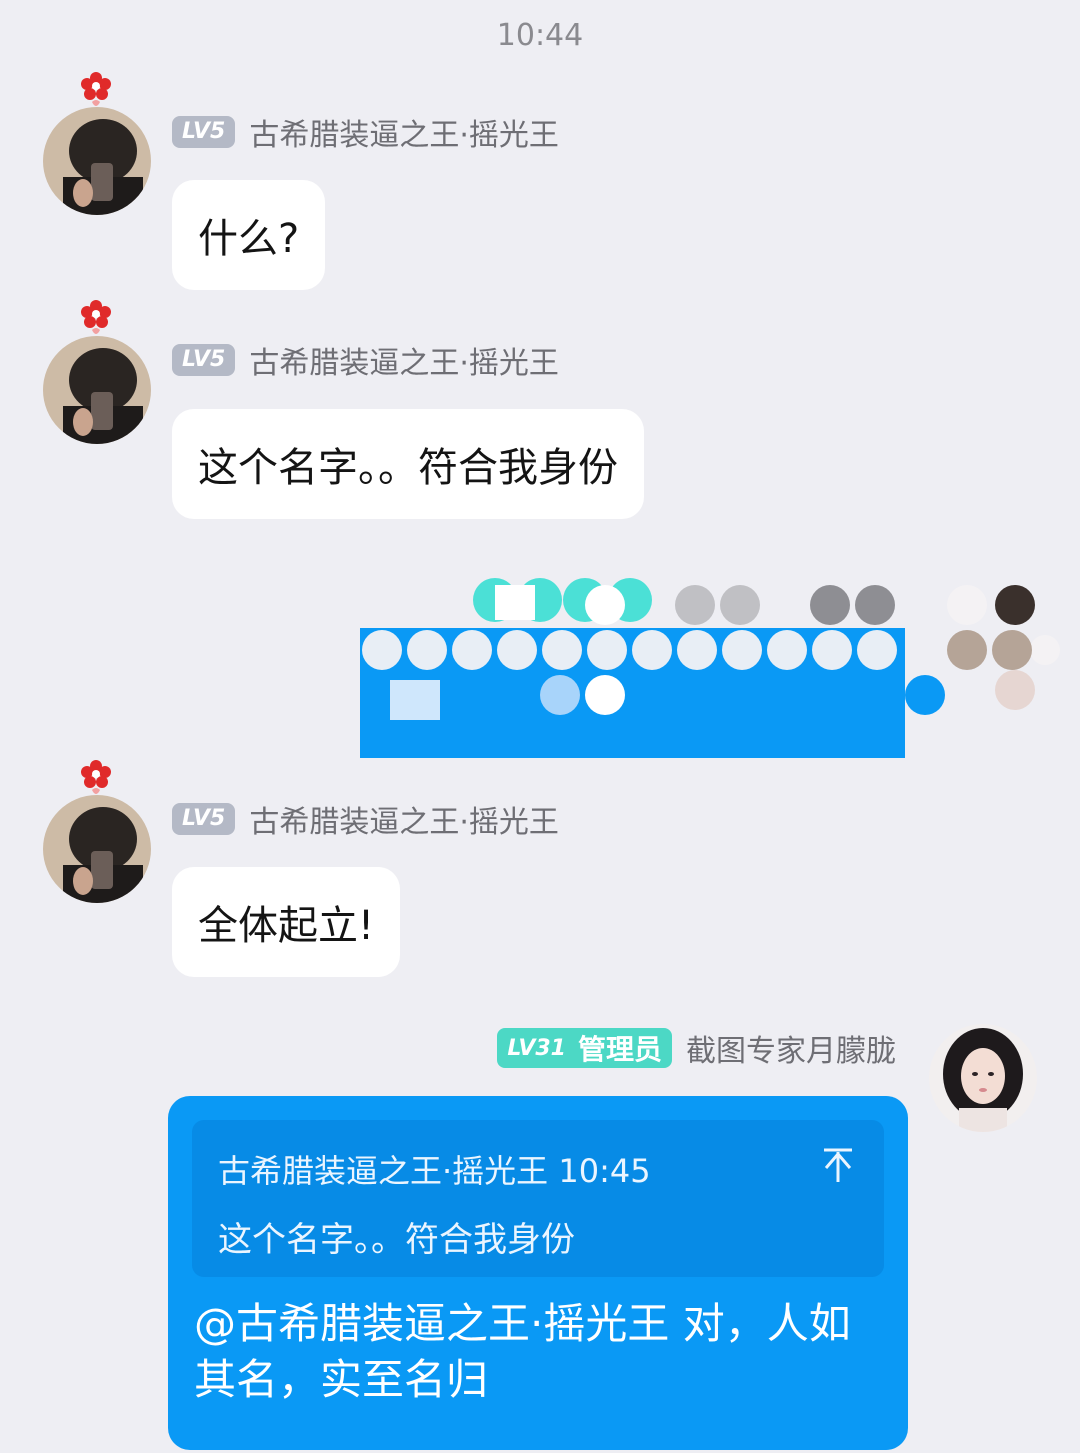 This screenshot has width=1080, height=1453. Describe the element at coordinates (538, 1198) in the screenshot. I see `quoted-message: 古希腊装逼之王·摇光王 10:45 这个名字。。符合我身份` at that location.